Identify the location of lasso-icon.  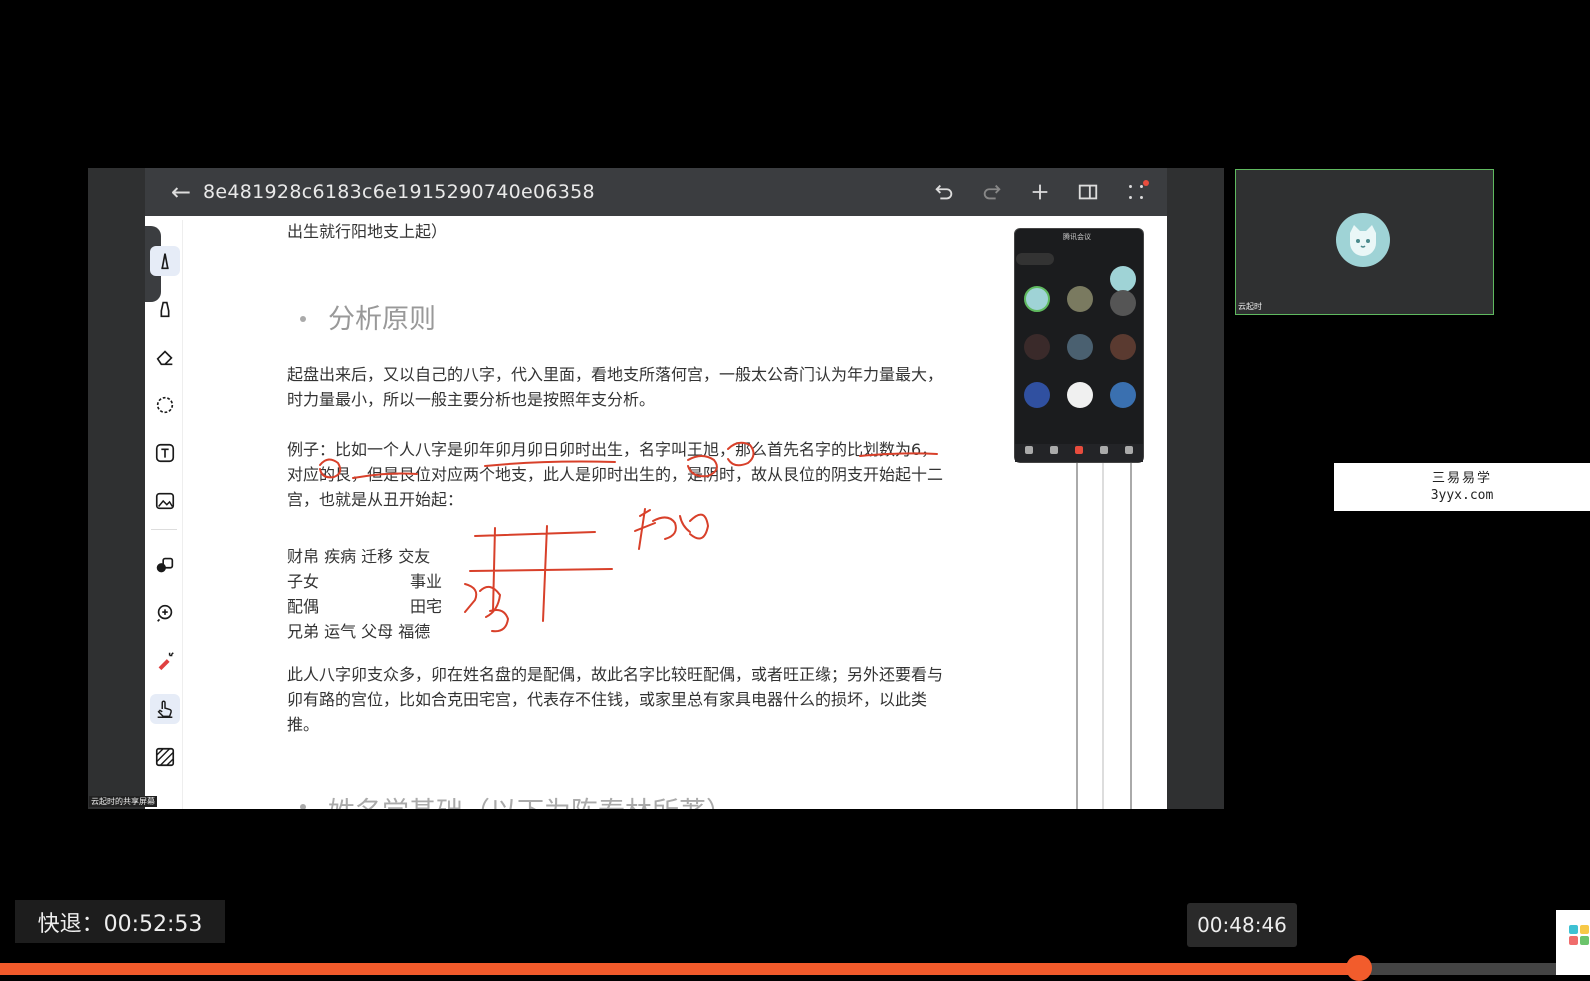
(165, 405).